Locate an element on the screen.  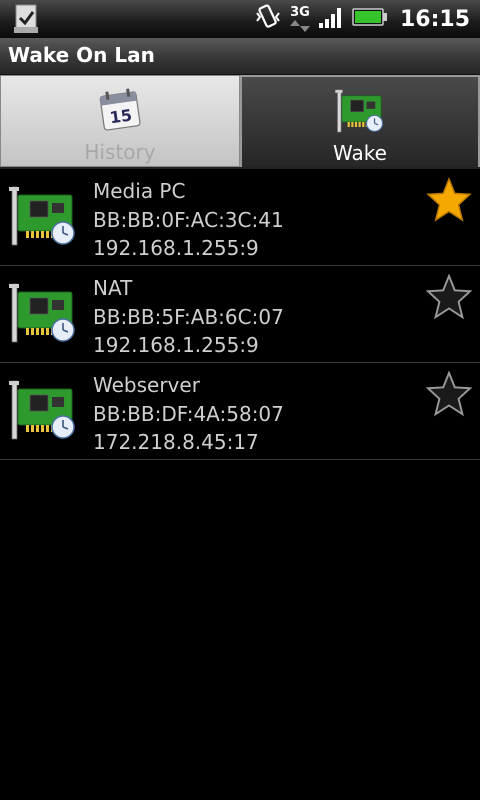
tab-wake: Wake is located at coordinates (360, 121).